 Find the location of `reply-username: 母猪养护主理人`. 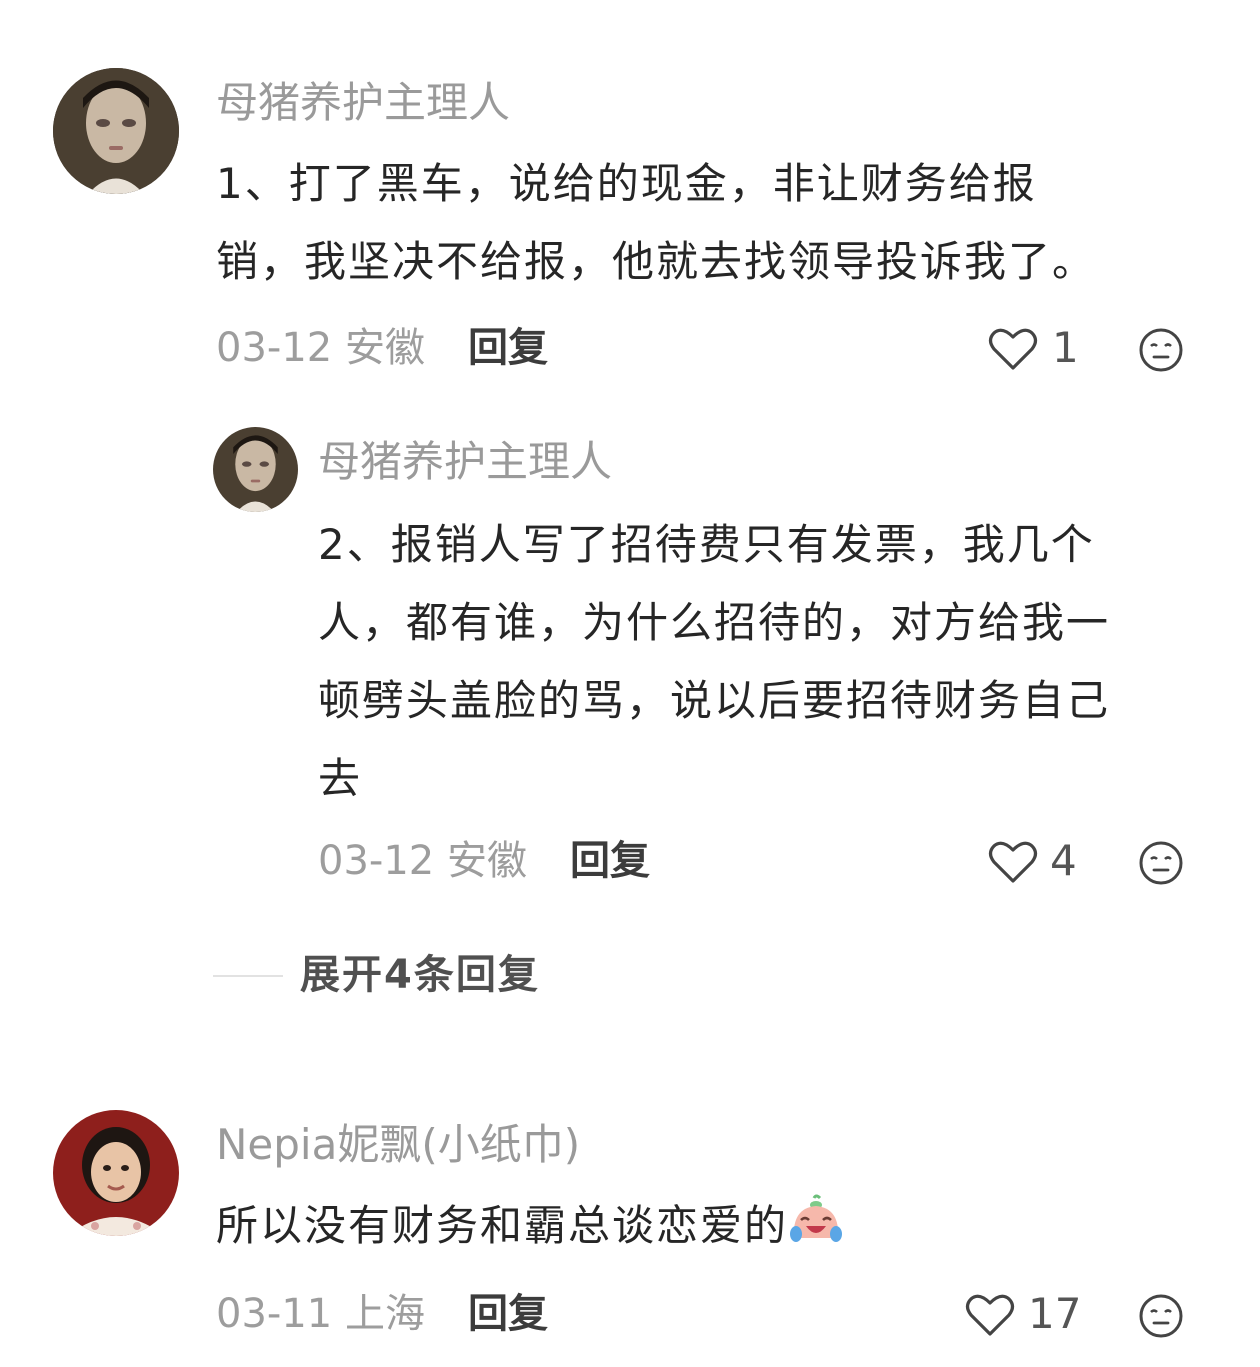

reply-username: 母猪养护主理人 is located at coordinates (465, 462).